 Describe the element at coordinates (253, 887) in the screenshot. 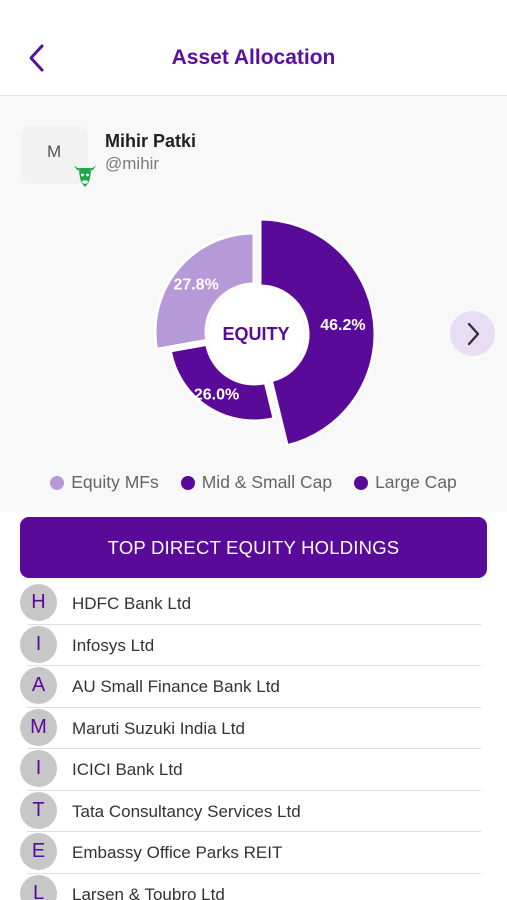

I see `list-item: L Larsen & Toubro Ltd` at that location.